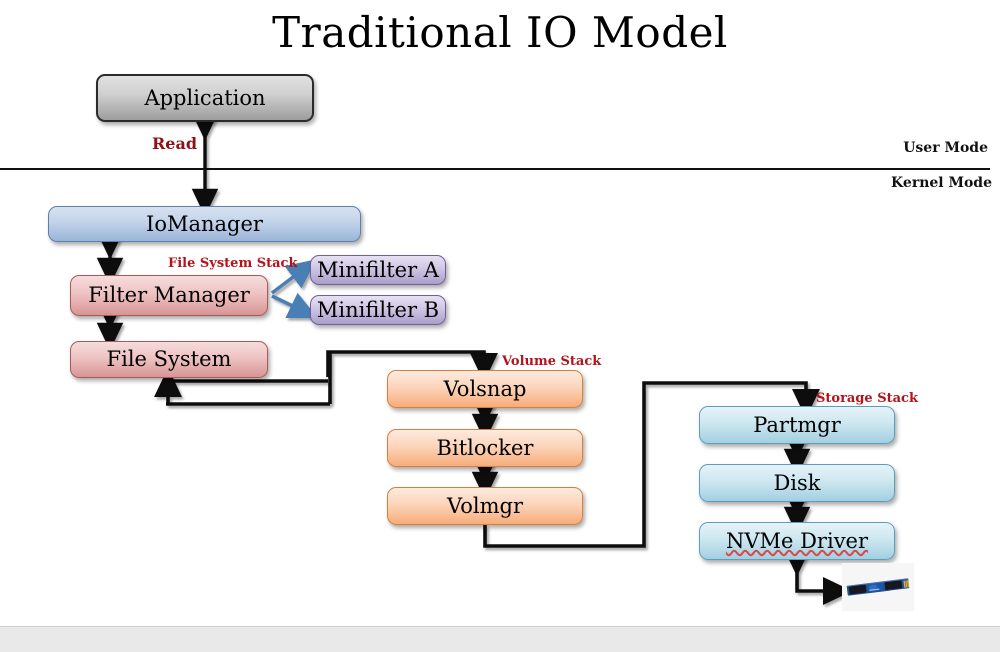  I want to click on node-disk-label: Disk, so click(797, 482).